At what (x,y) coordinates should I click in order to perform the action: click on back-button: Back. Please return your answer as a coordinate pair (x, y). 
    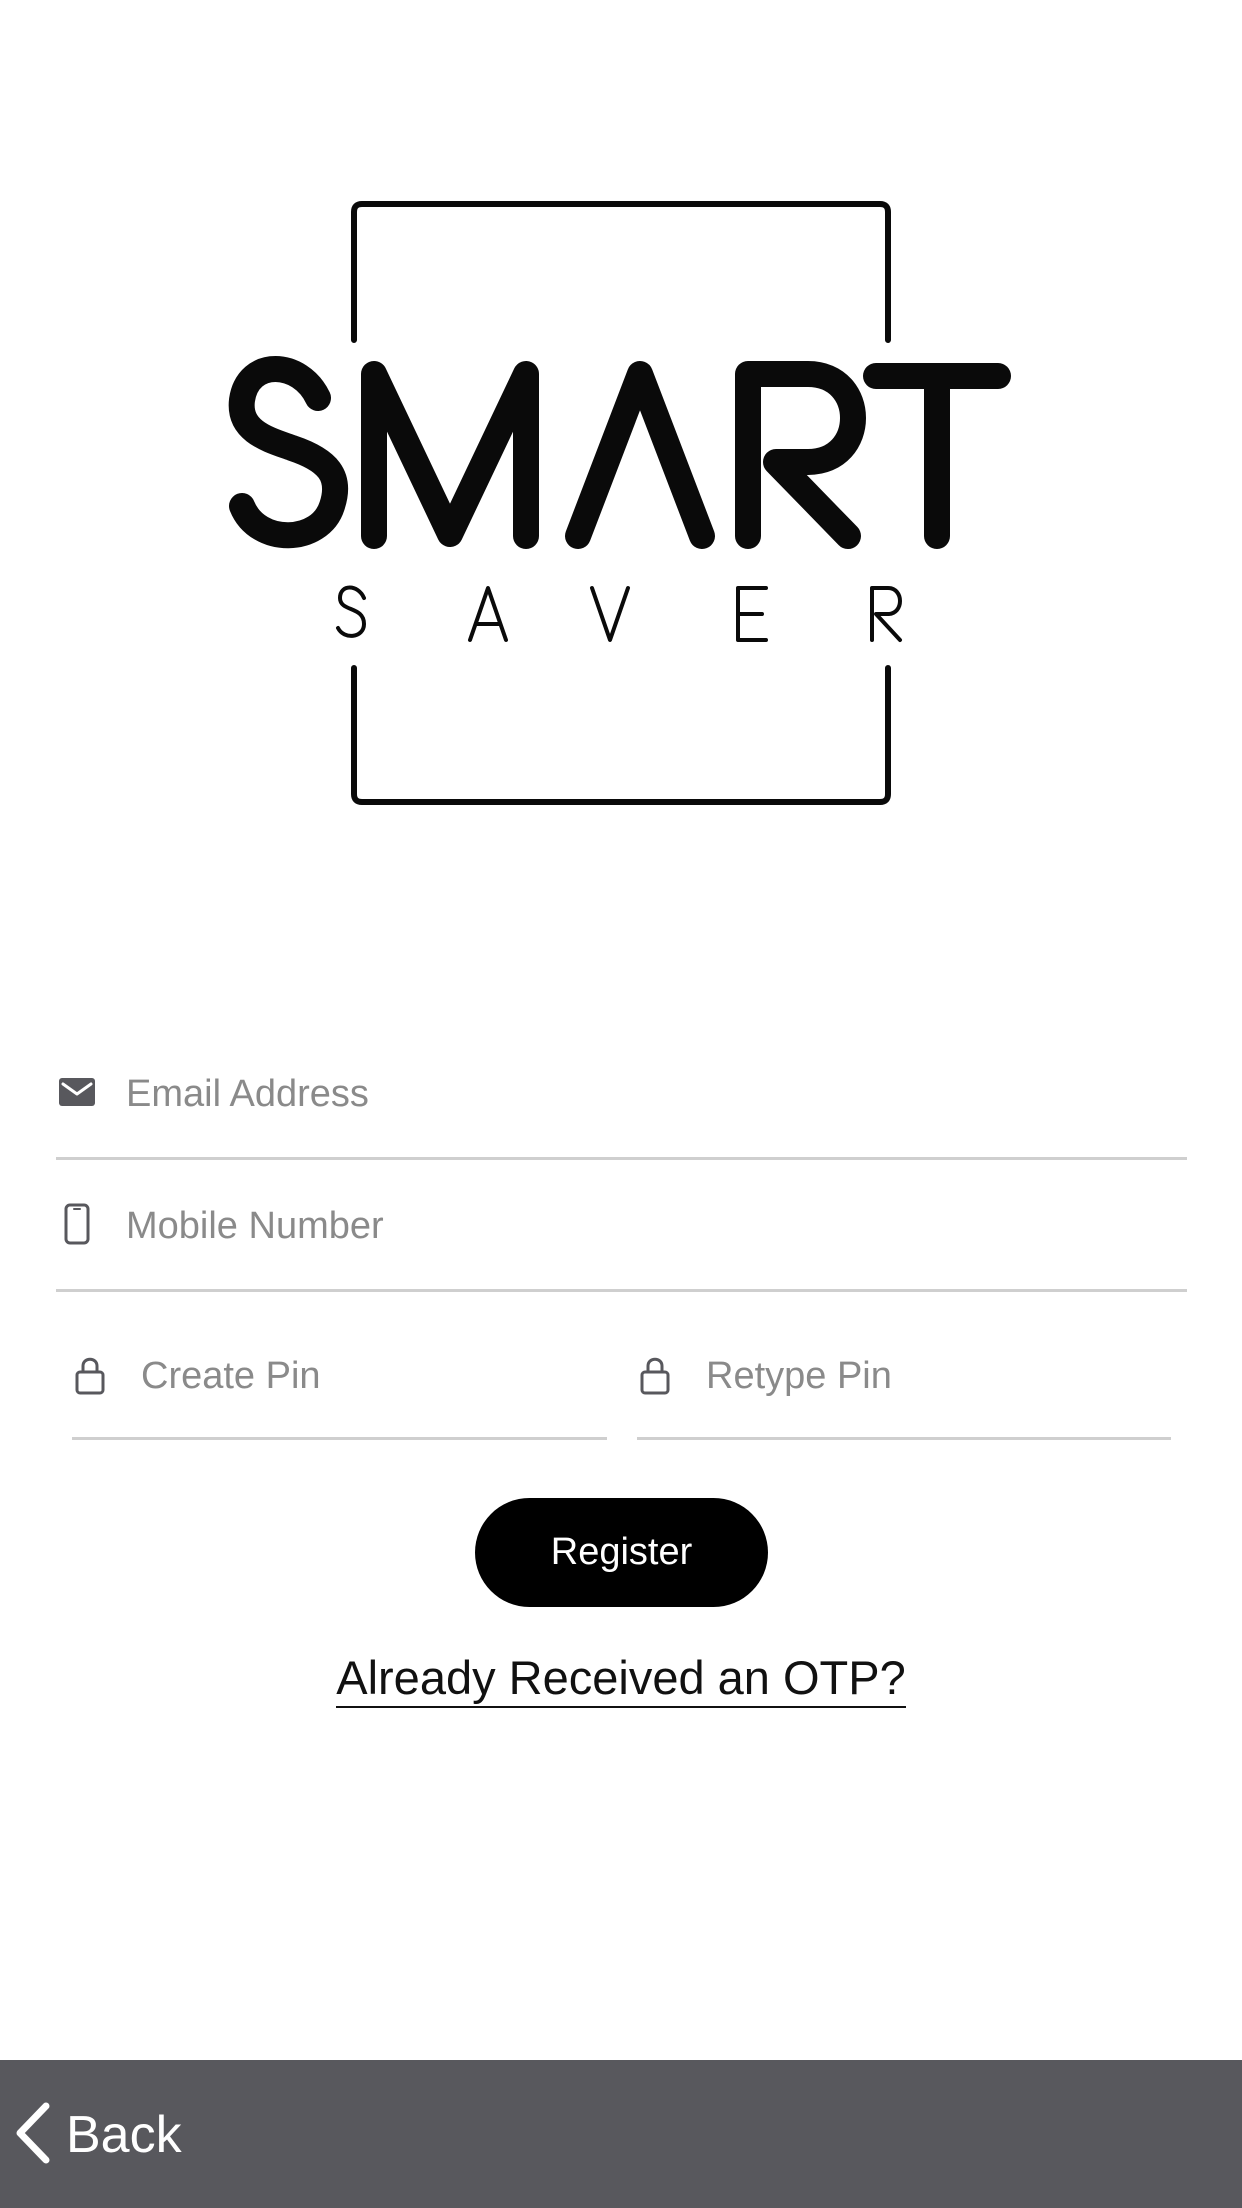
    Looking at the image, I should click on (98, 2135).